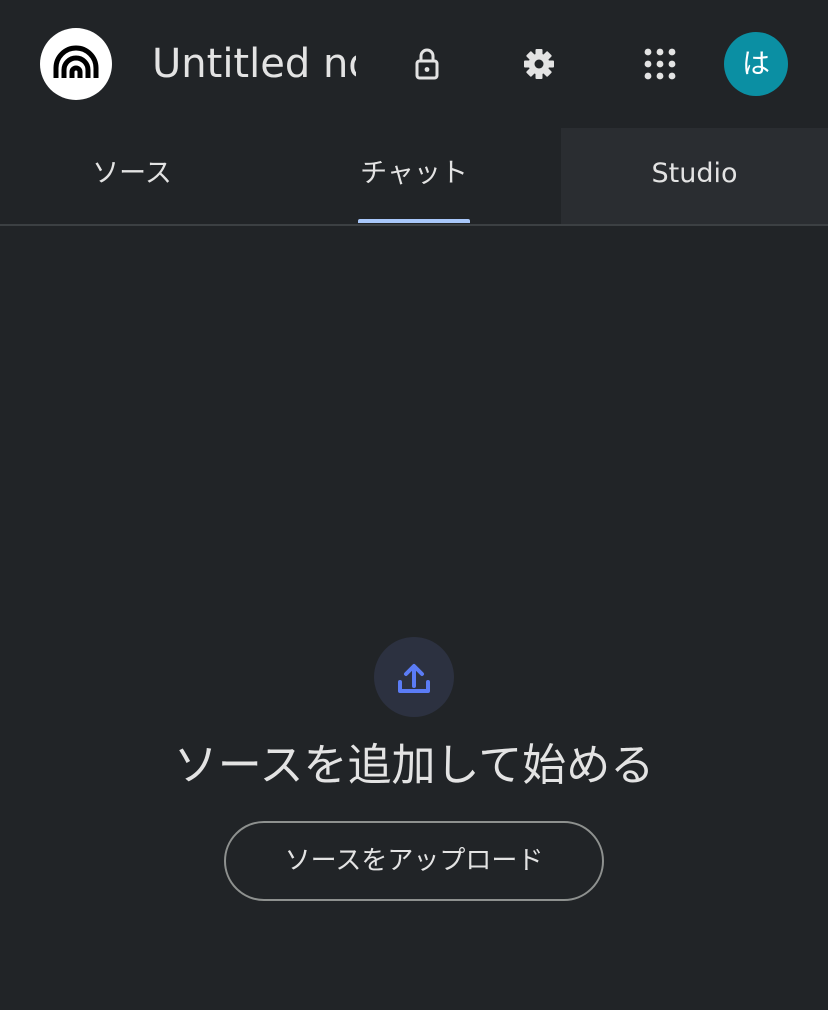 The width and height of the screenshot is (828, 1010). What do you see at coordinates (254, 64) in the screenshot?
I see `notebook-title: Untitled notebook` at bounding box center [254, 64].